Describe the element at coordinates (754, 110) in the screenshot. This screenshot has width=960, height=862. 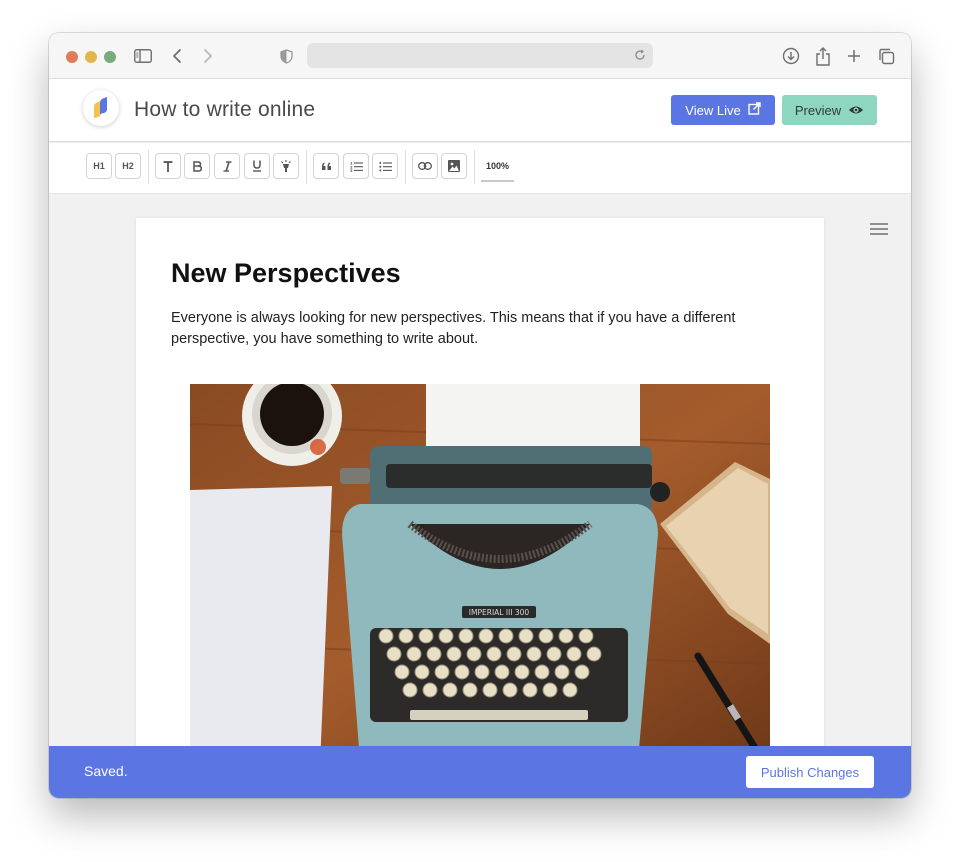
I see `external-link-icon` at that location.